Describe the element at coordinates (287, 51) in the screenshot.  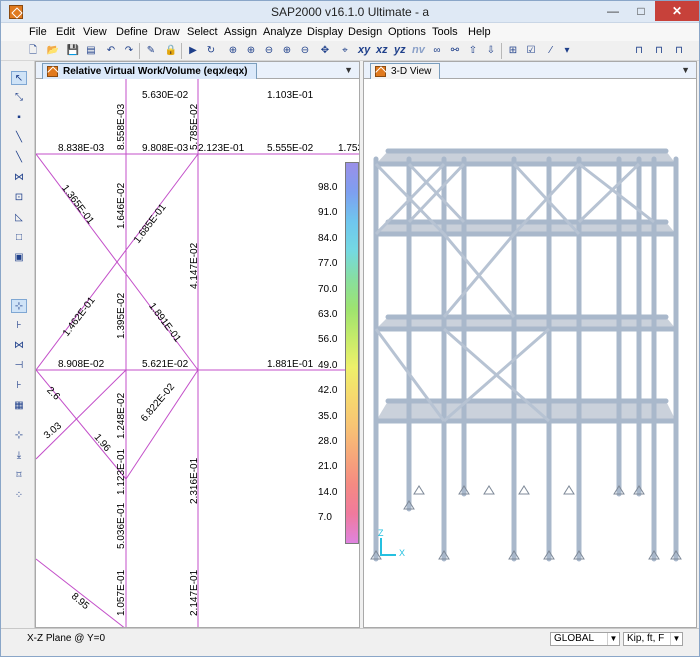
I see `zoom-fit-icon: ⊕` at that location.